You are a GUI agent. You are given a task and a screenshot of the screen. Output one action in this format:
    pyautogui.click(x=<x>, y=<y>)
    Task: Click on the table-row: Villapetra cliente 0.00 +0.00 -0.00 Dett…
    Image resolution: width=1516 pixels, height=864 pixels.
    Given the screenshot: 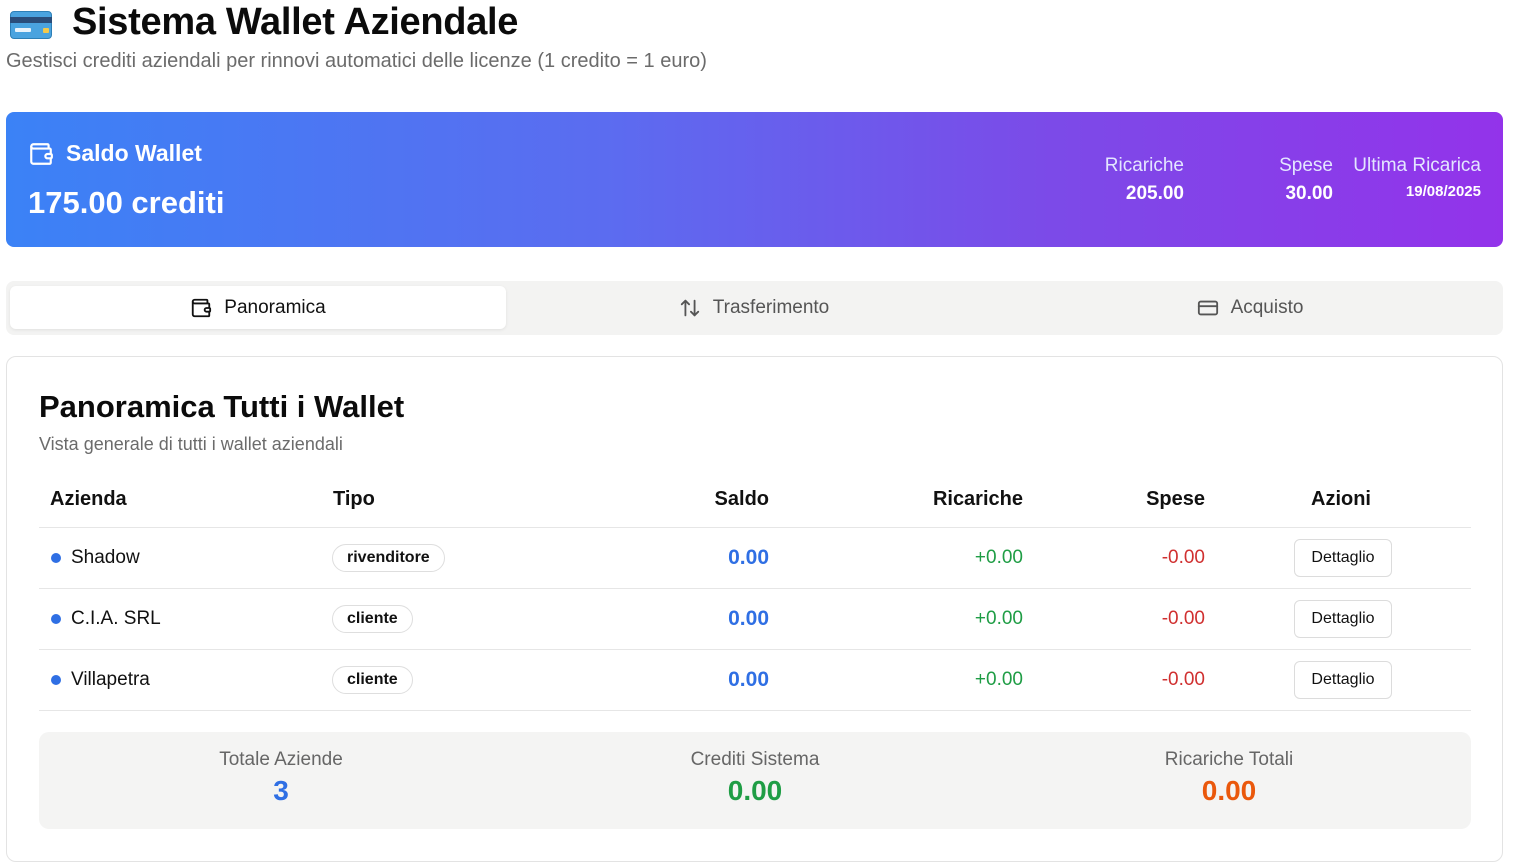 What is the action you would take?
    pyautogui.click(x=755, y=680)
    